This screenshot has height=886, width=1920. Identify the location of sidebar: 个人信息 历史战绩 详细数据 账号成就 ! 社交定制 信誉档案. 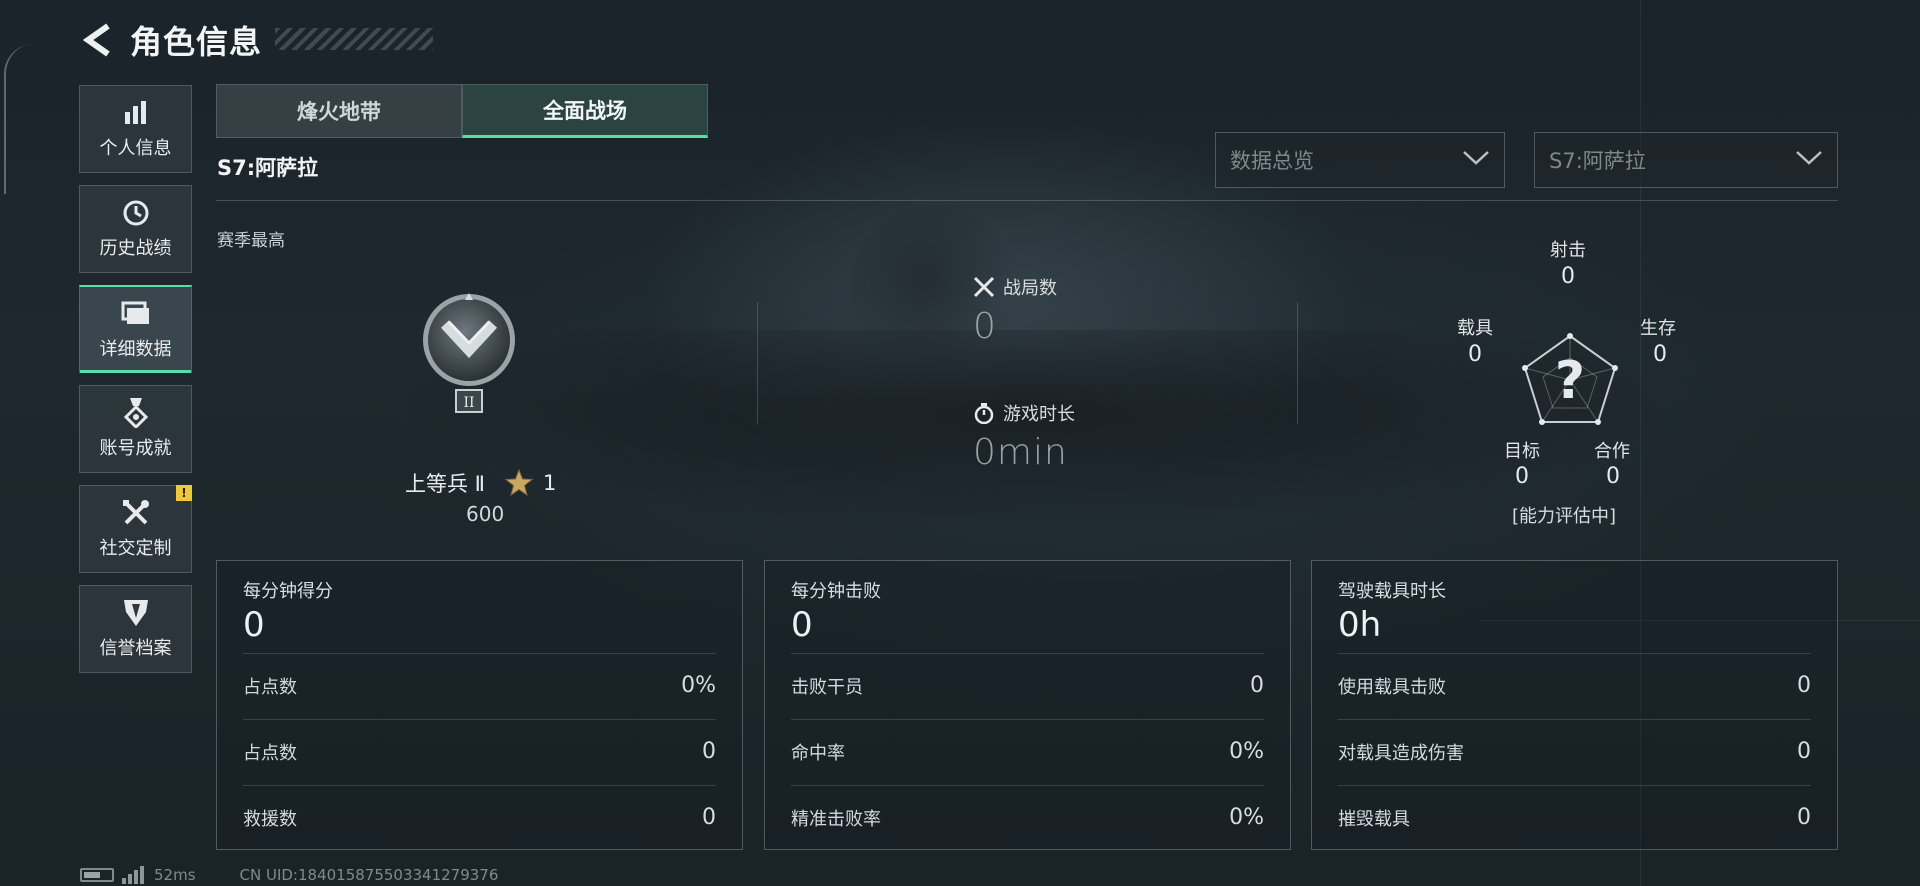
(135, 385).